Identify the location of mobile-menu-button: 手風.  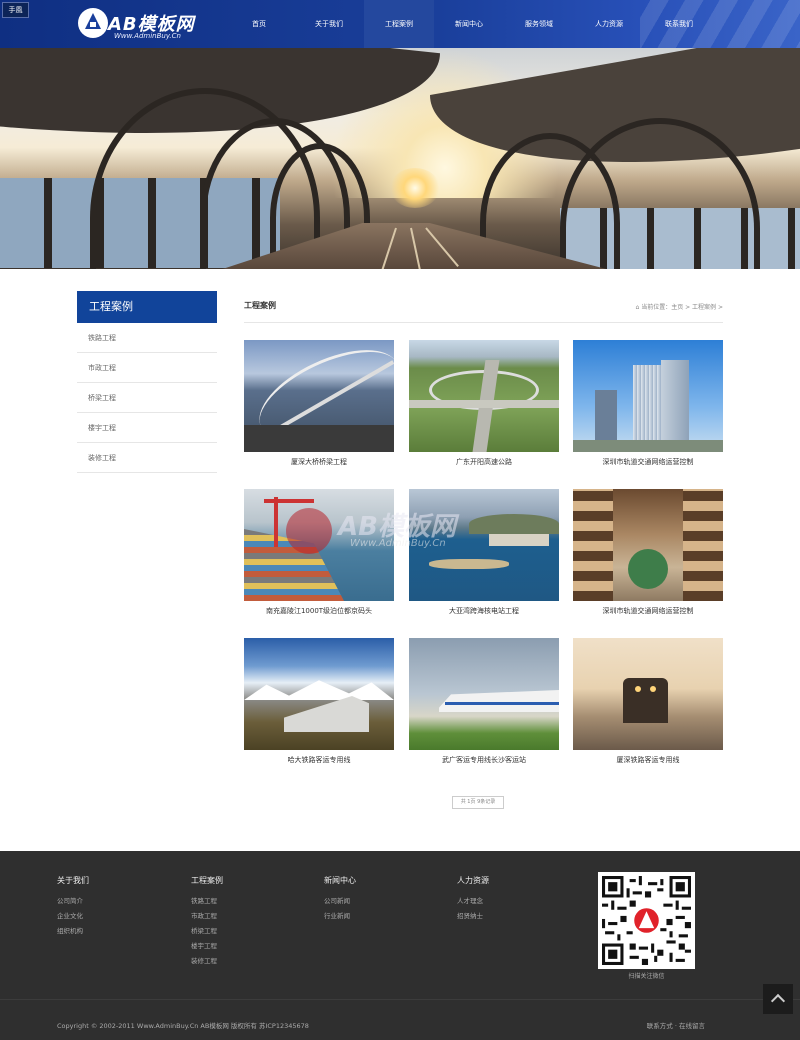
(15, 10).